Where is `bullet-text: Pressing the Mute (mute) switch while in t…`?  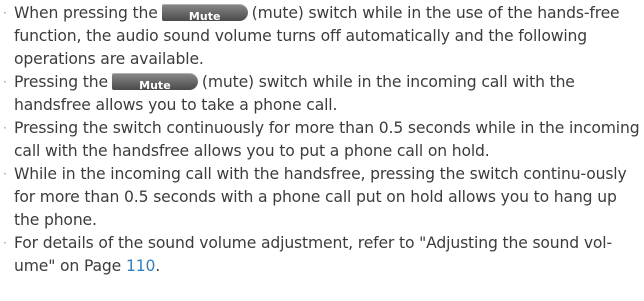 bullet-text: Pressing the Mute (mute) switch while in t… is located at coordinates (329, 94).